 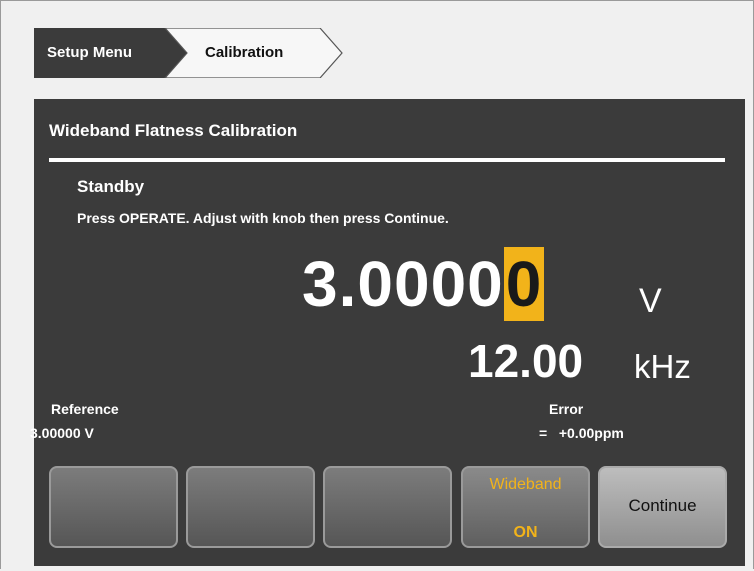 I want to click on reference-value: 3.00000 V, so click(x=62, y=433).